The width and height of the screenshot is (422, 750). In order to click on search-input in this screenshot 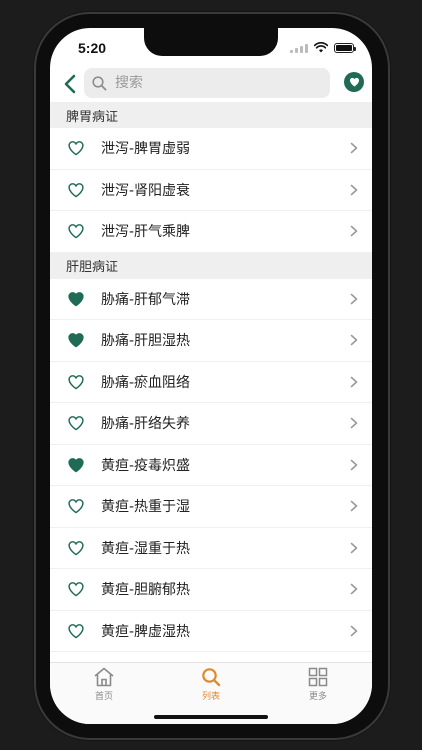, I will do `click(215, 83)`.